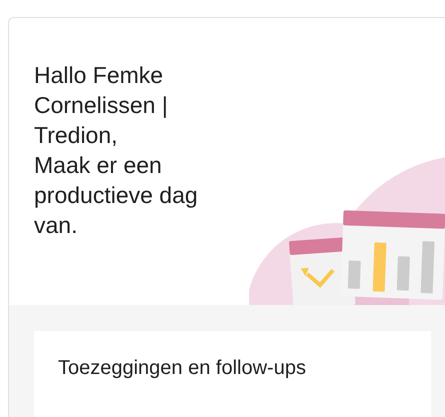 This screenshot has height=417, width=445. Describe the element at coordinates (101, 105) in the screenshot. I see `greeting-text: Hallo Femke Cornelissen | Tredion,` at that location.